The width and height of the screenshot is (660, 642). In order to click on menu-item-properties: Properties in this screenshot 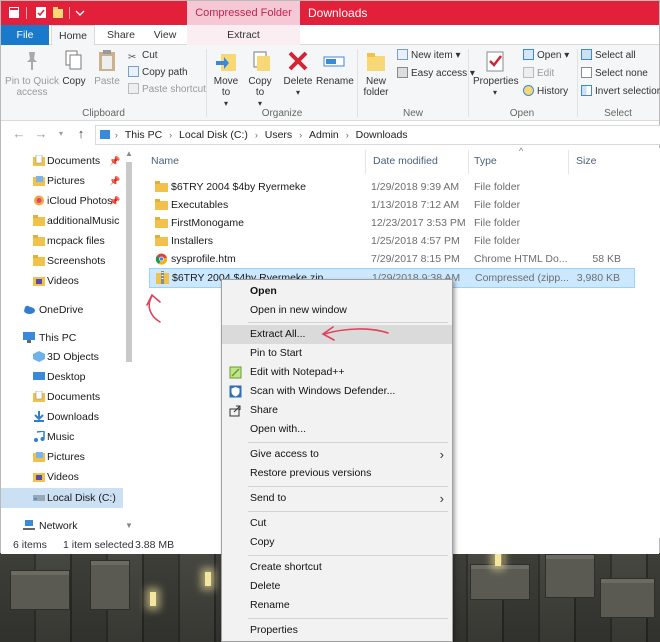, I will do `click(337, 630)`.